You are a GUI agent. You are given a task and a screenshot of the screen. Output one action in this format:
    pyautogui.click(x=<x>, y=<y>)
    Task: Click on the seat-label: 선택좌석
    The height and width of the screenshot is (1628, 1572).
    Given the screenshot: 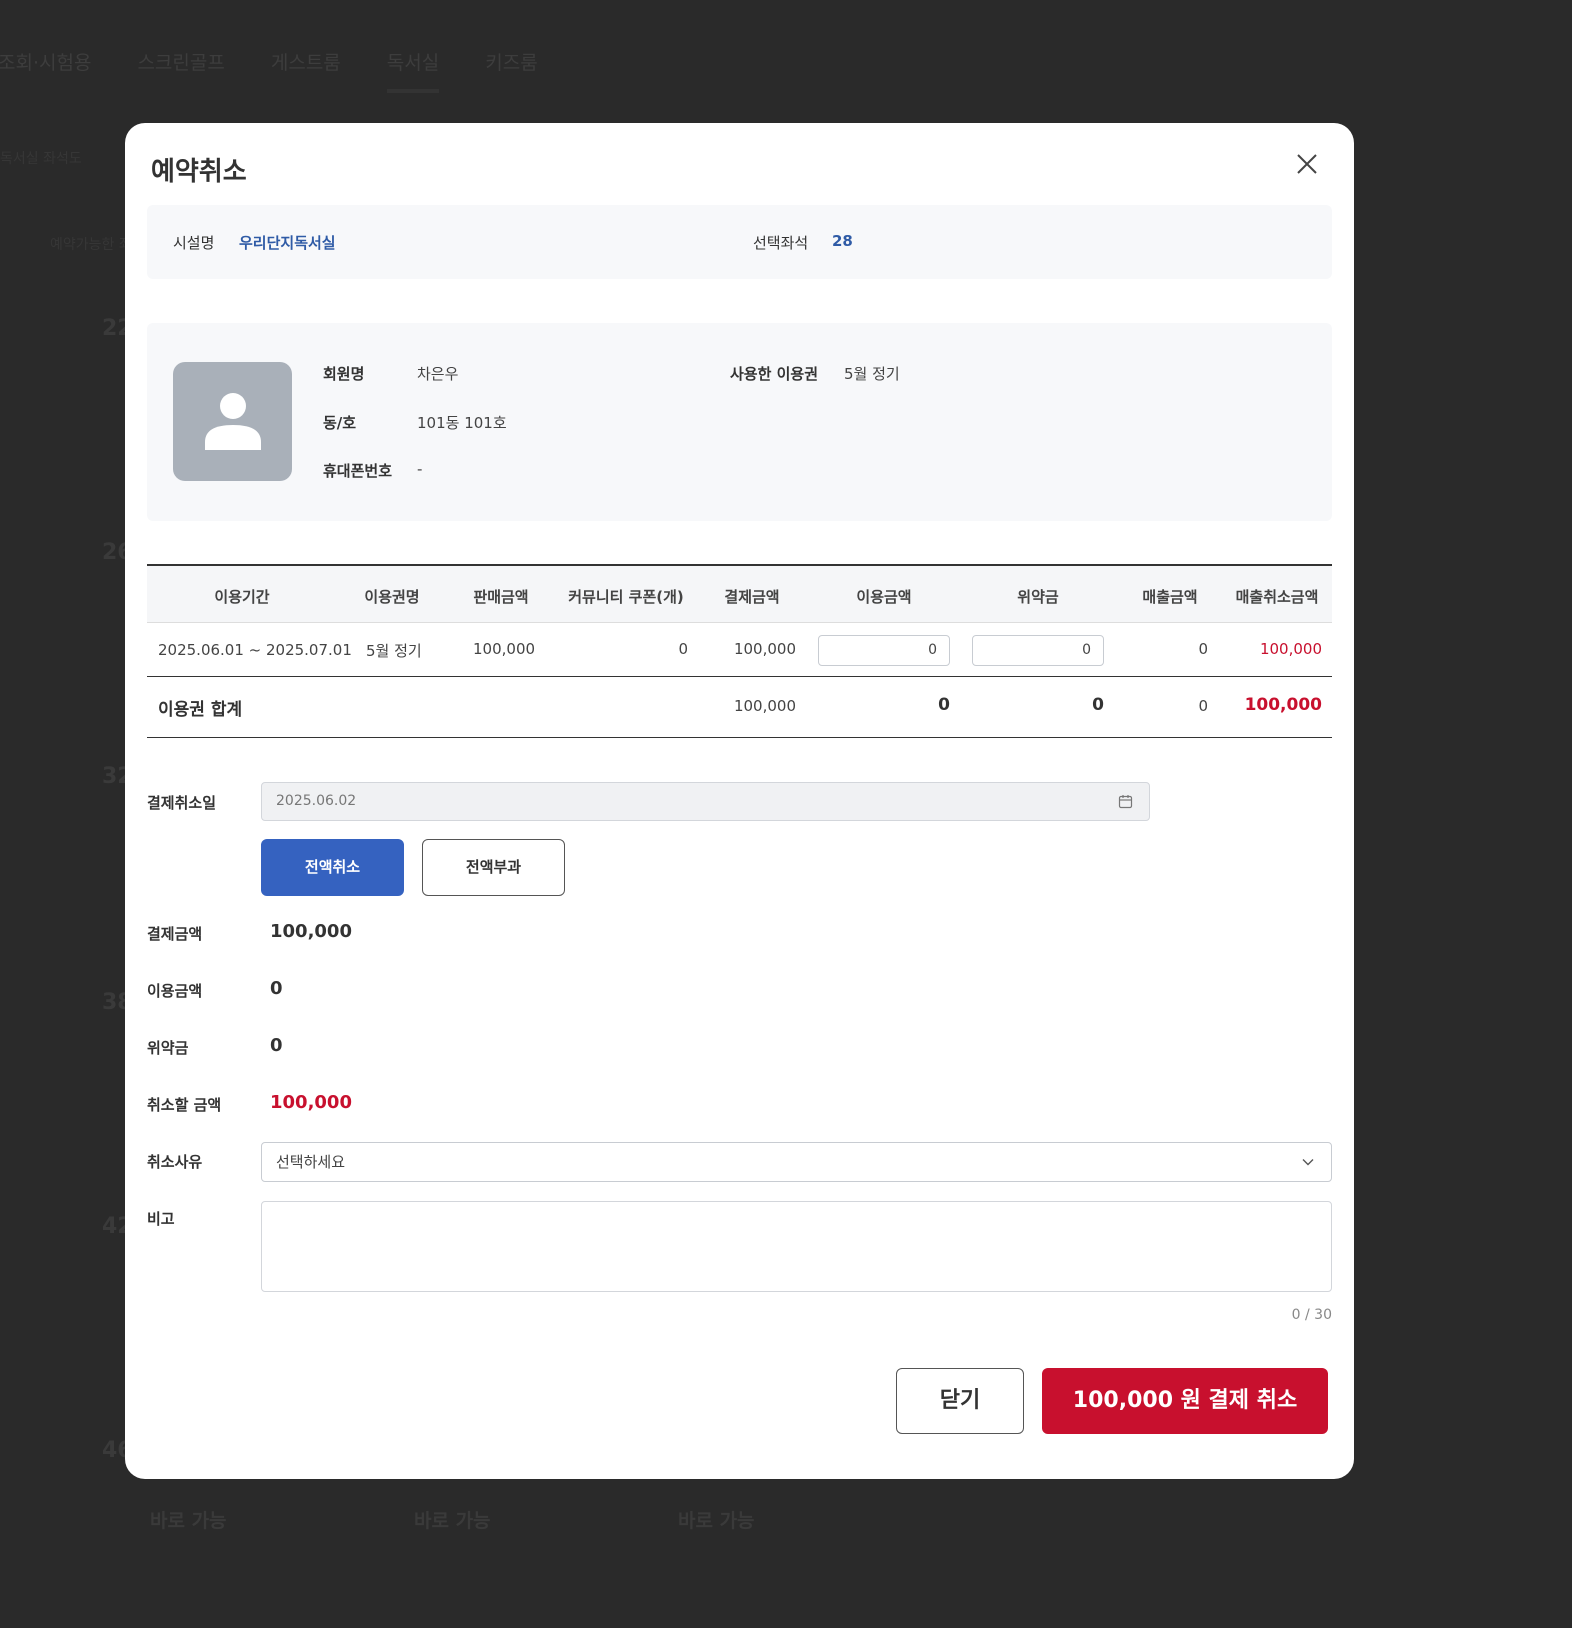 What is the action you would take?
    pyautogui.click(x=781, y=243)
    